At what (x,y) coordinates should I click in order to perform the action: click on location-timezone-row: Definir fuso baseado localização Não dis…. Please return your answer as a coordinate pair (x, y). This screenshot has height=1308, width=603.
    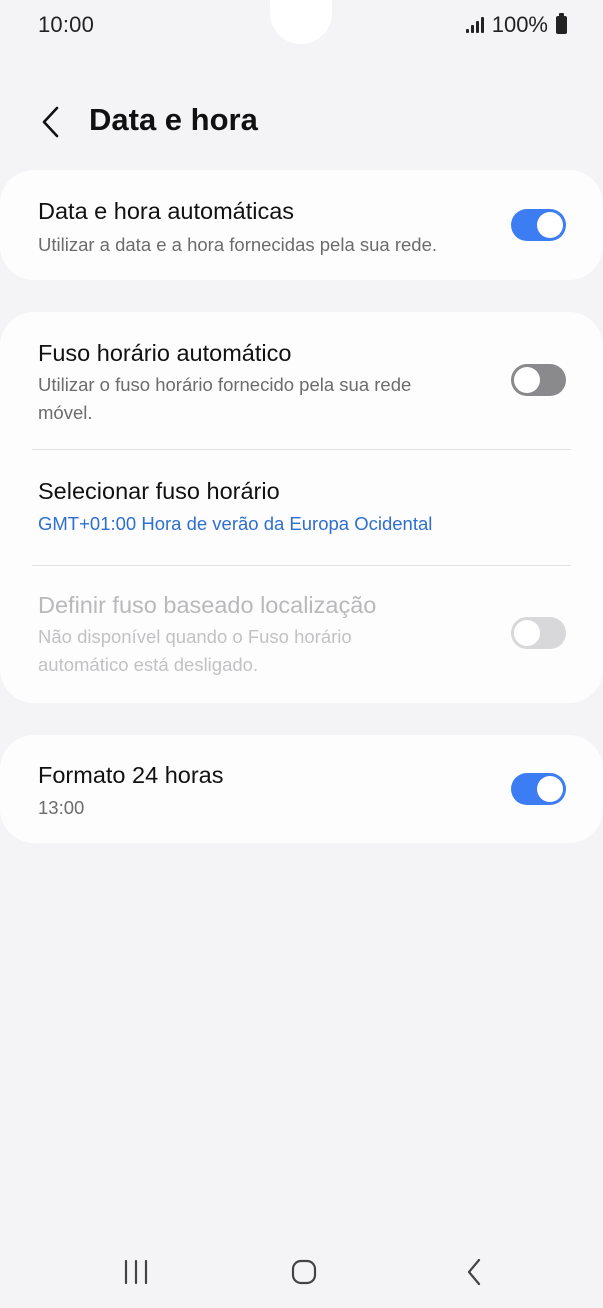
    Looking at the image, I should click on (301, 634).